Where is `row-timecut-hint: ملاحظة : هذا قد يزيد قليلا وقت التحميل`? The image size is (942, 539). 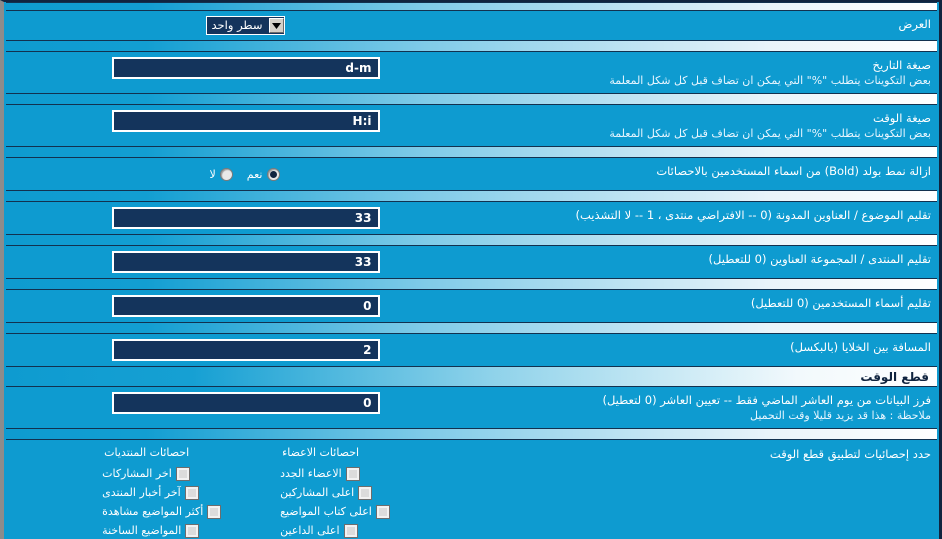 row-timecut-hint: ملاحظة : هذا قد يزيد قليلا وقت التحميل is located at coordinates (840, 415).